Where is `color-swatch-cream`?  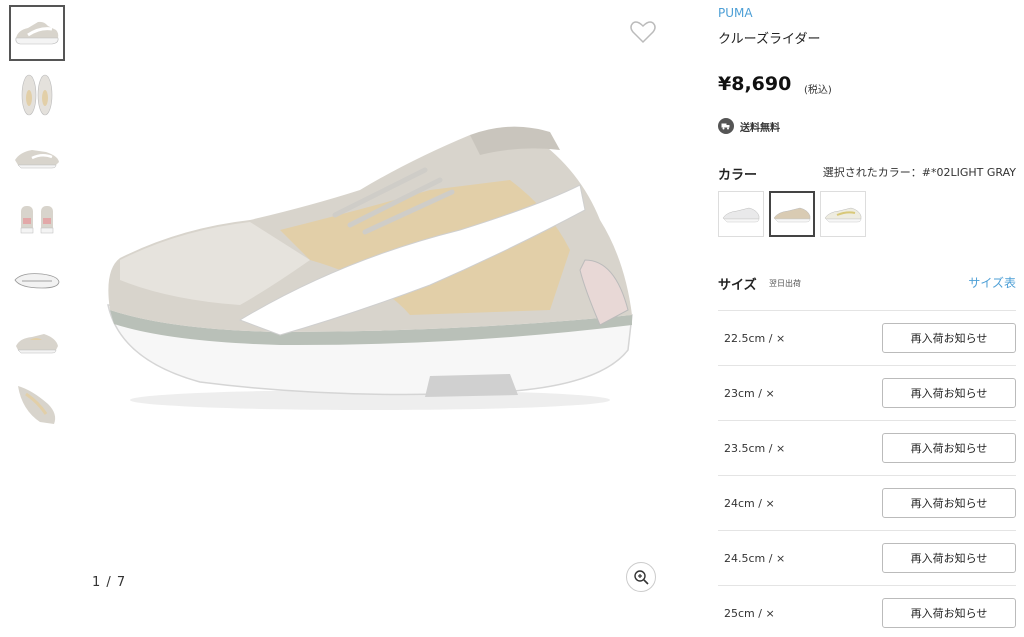 color-swatch-cream is located at coordinates (843, 214).